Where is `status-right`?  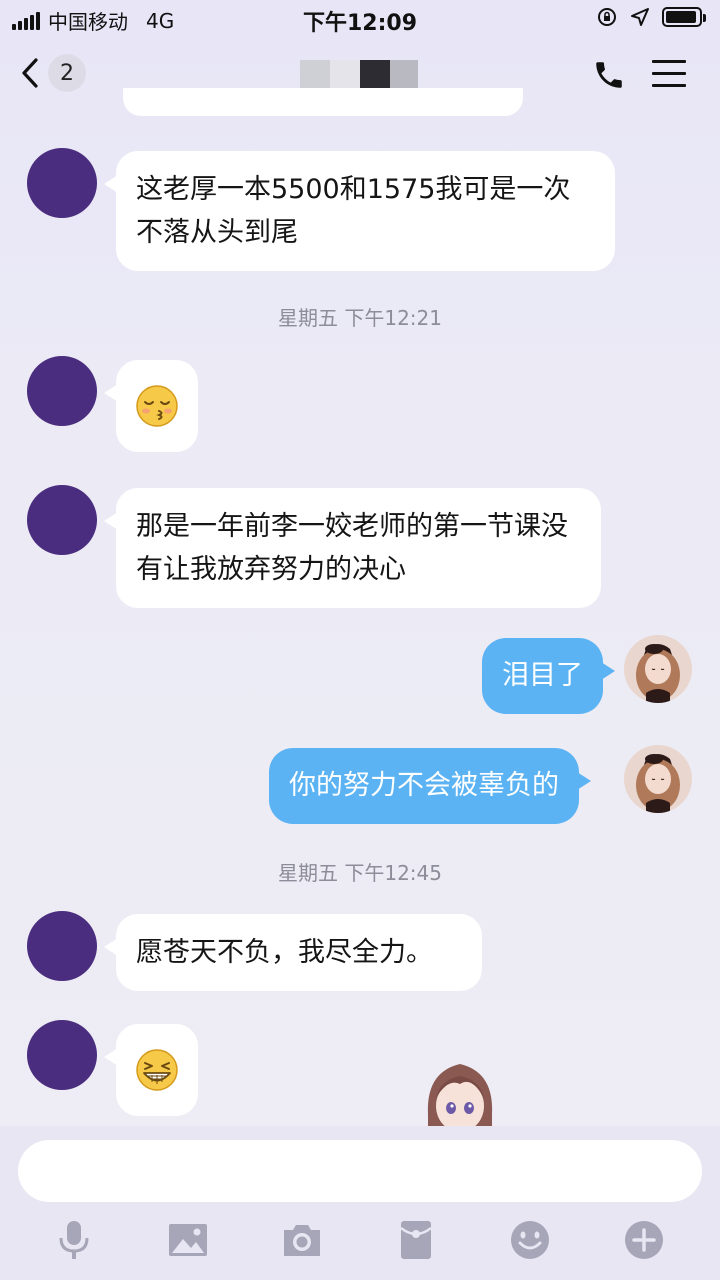 status-right is located at coordinates (651, 17).